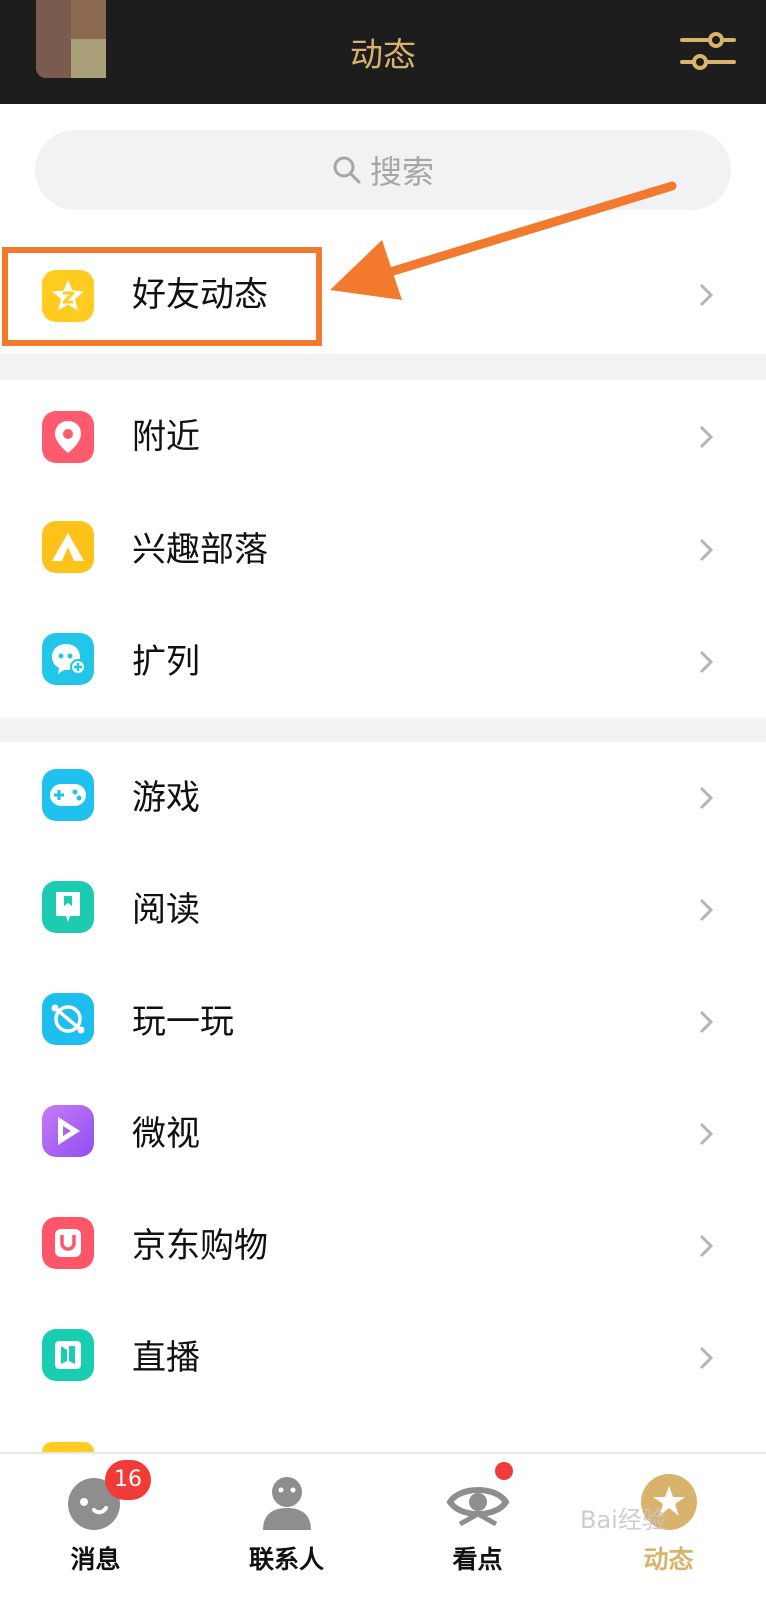 The height and width of the screenshot is (1602, 766). I want to click on annotation-arrow, so click(503, 240).